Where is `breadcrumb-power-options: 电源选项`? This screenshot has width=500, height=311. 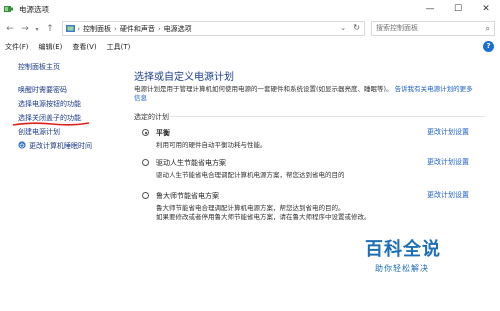 breadcrumb-power-options: 电源选项 is located at coordinates (178, 29).